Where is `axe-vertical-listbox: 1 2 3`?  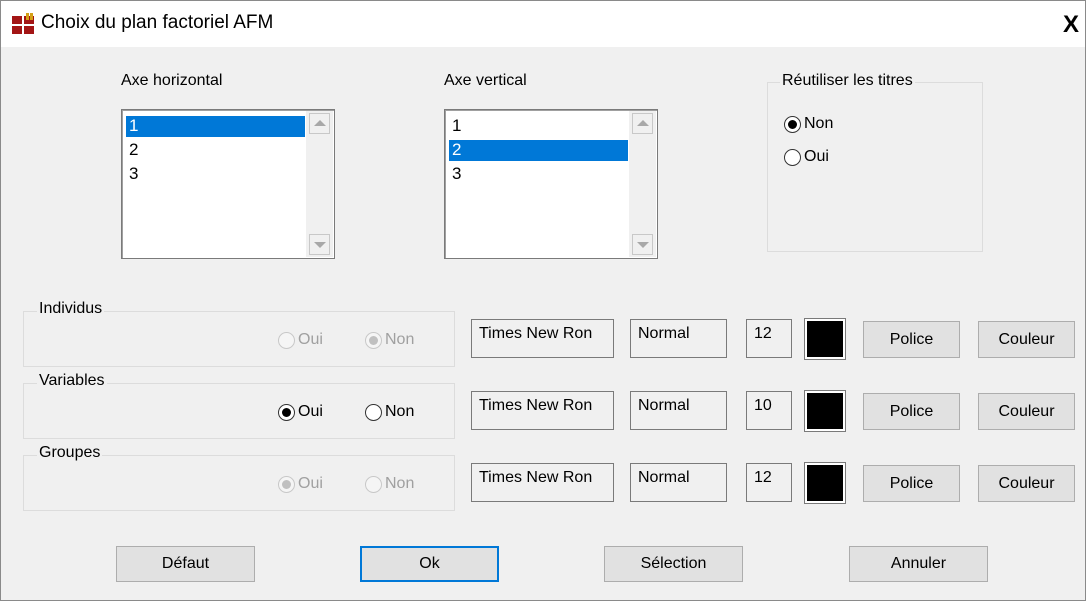
axe-vertical-listbox: 1 2 3 is located at coordinates (551, 184).